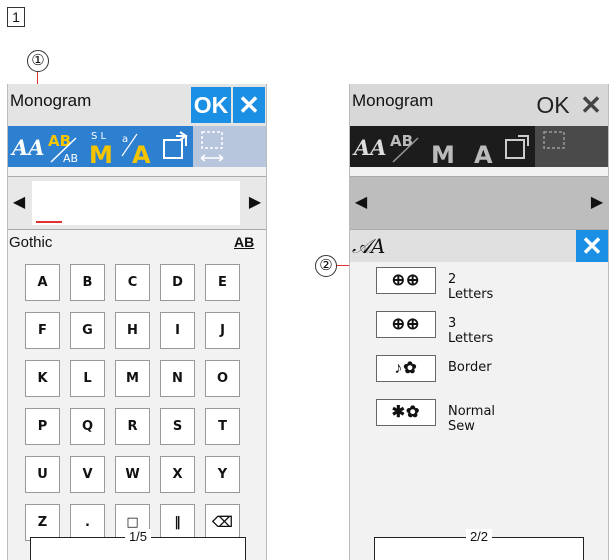 Image resolution: width=614 pixels, height=560 pixels. Describe the element at coordinates (177, 282) in the screenshot. I see `key-d: D` at that location.